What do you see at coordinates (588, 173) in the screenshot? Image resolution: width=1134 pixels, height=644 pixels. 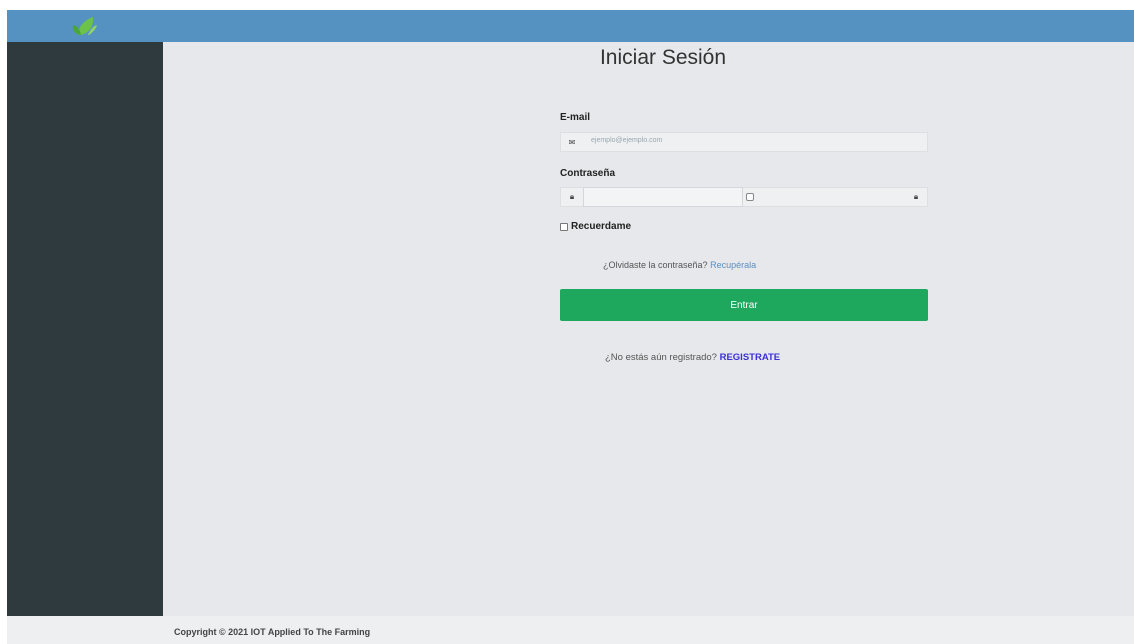 I see `password-label: Contraseña` at bounding box center [588, 173].